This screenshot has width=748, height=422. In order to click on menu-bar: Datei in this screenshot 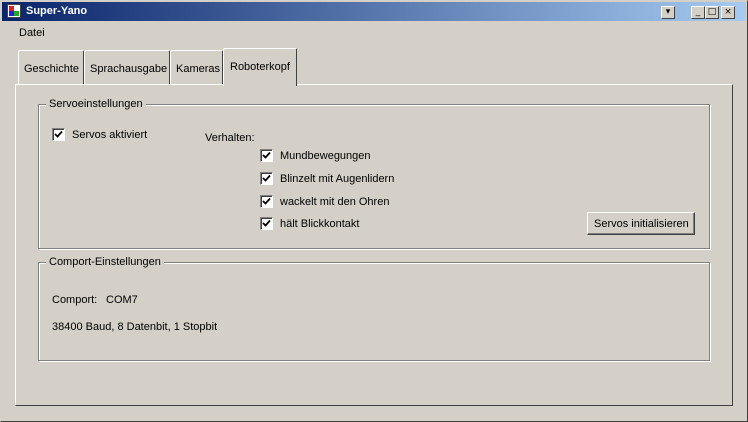, I will do `click(374, 33)`.